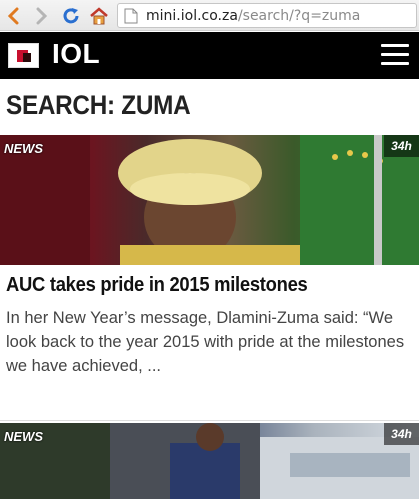 The image size is (419, 499). Describe the element at coordinates (209, 55) in the screenshot. I see `site-header: IOL` at that location.